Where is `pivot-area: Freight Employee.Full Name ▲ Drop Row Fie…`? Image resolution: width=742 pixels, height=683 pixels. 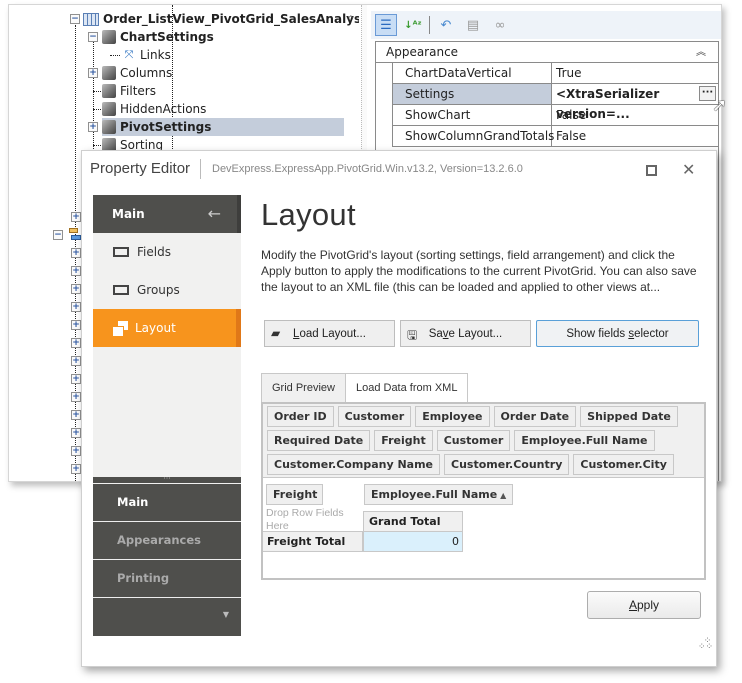 pivot-area: Freight Employee.Full Name ▲ Drop Row Fie… is located at coordinates (483, 526).